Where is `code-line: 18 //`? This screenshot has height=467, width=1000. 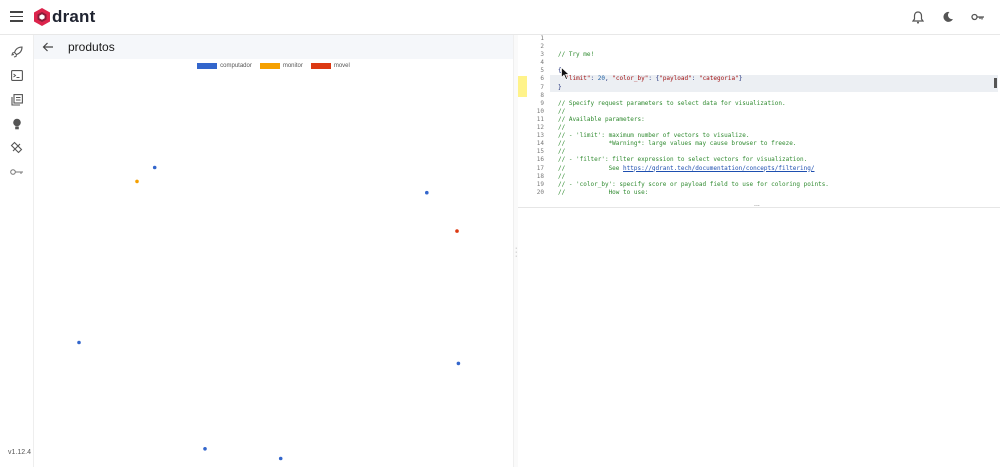 code-line: 18 // is located at coordinates (759, 177).